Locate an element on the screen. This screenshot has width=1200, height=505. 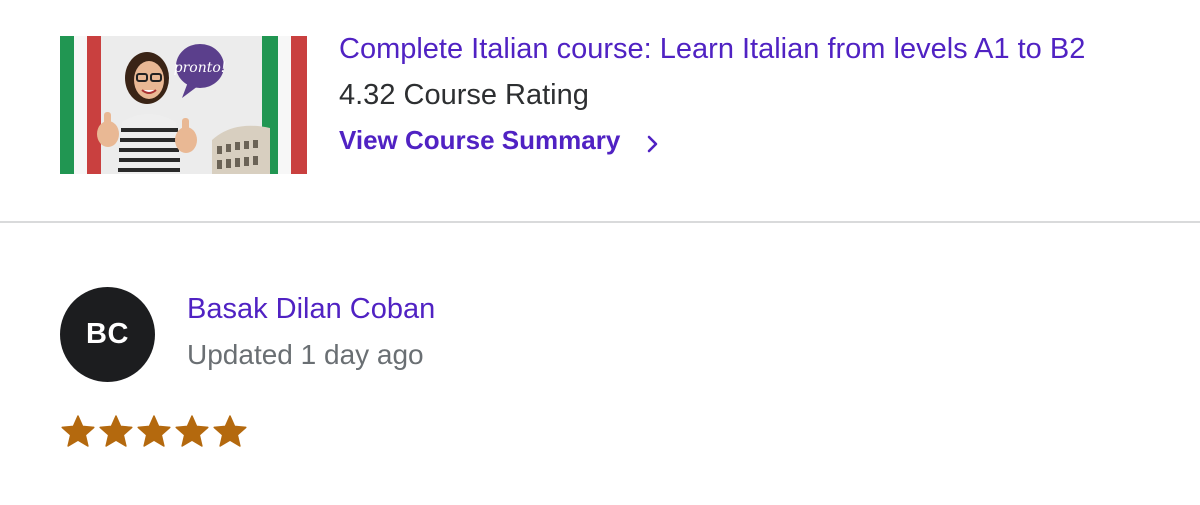
section-divider is located at coordinates (600, 222).